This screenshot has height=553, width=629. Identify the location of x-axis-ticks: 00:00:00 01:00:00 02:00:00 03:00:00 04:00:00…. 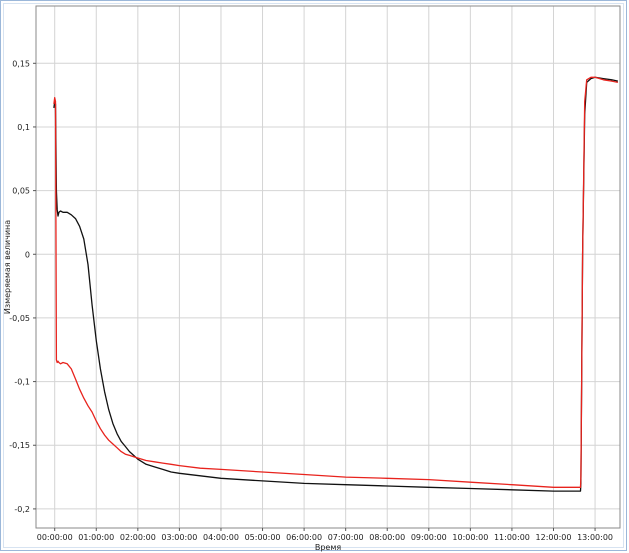
(325, 535).